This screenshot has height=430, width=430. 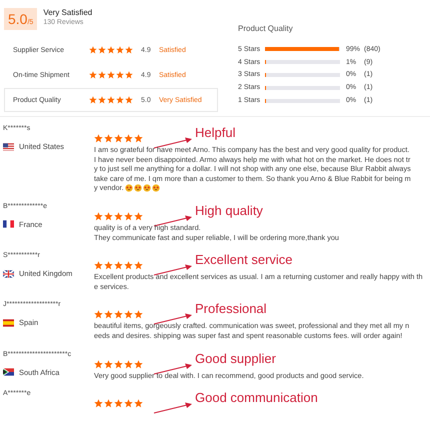 What do you see at coordinates (244, 259) in the screenshot?
I see `annotation-label: Excellent service` at bounding box center [244, 259].